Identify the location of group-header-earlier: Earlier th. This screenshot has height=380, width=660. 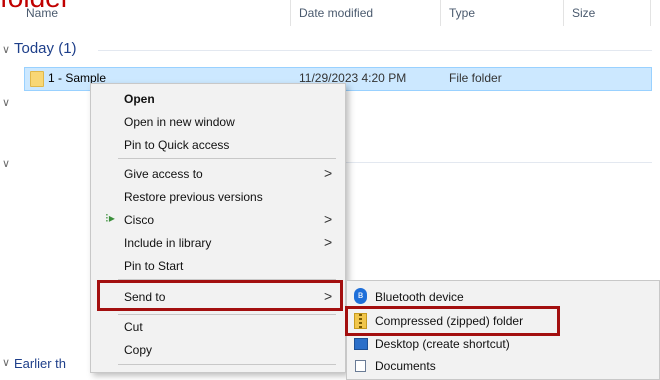
(40, 363).